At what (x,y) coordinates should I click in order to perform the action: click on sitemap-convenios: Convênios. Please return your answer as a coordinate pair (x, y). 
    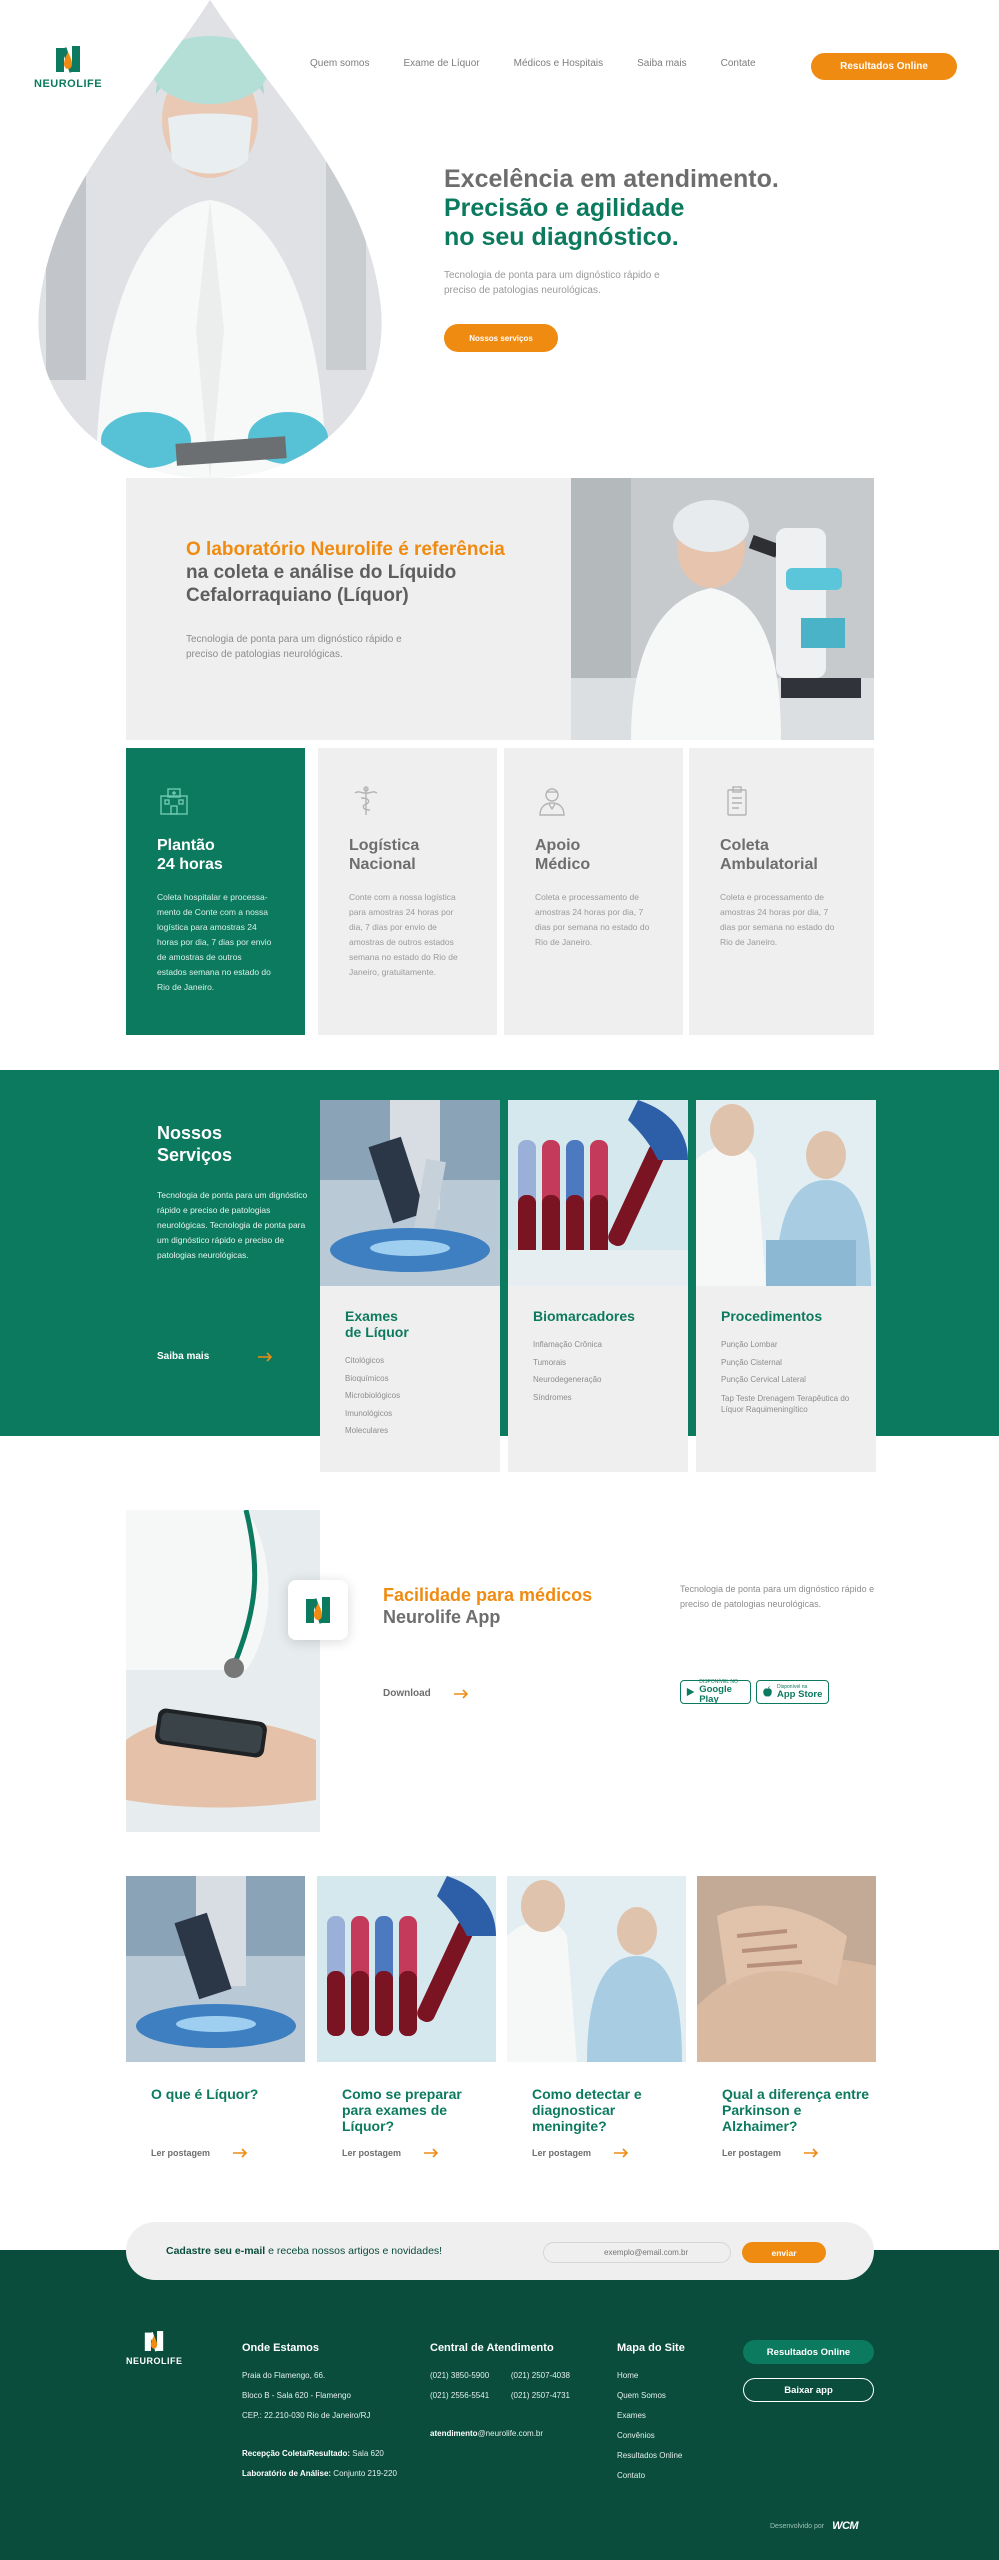
    Looking at the image, I should click on (649, 2436).